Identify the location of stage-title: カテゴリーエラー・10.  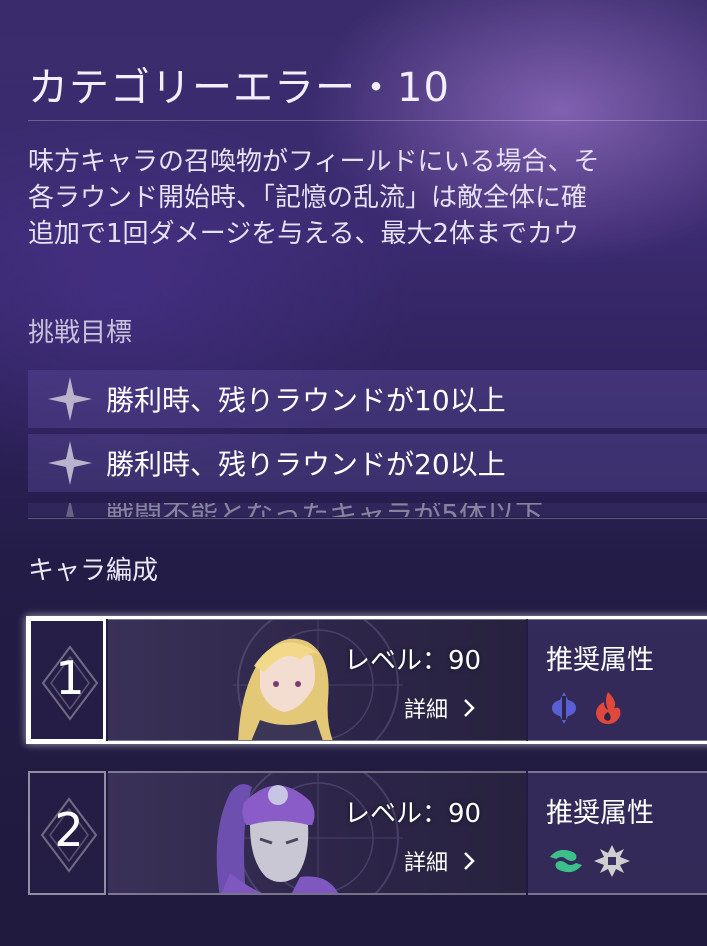
(239, 88).